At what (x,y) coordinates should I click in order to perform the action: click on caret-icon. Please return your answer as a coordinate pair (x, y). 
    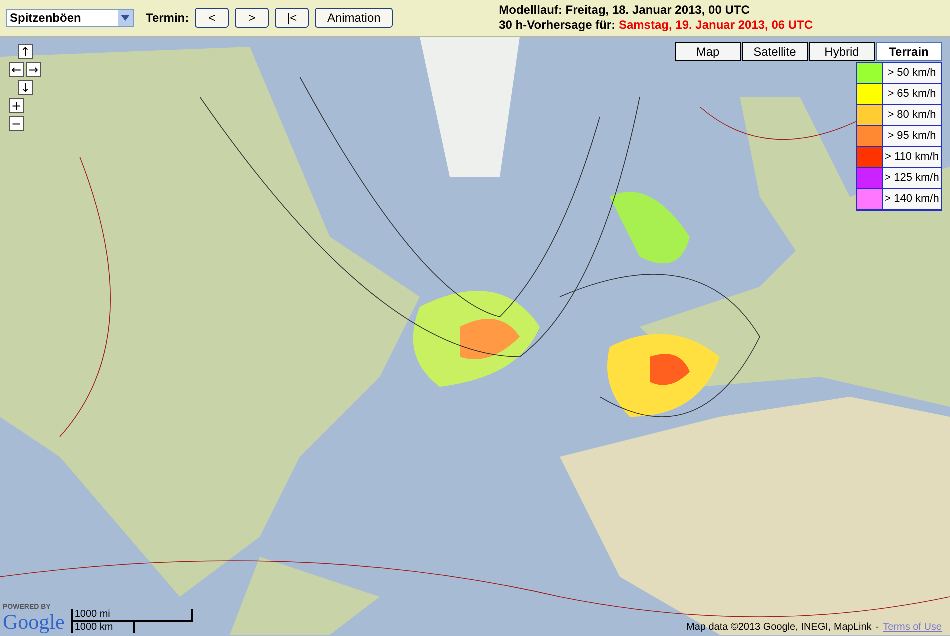
    Looking at the image, I should click on (125, 18).